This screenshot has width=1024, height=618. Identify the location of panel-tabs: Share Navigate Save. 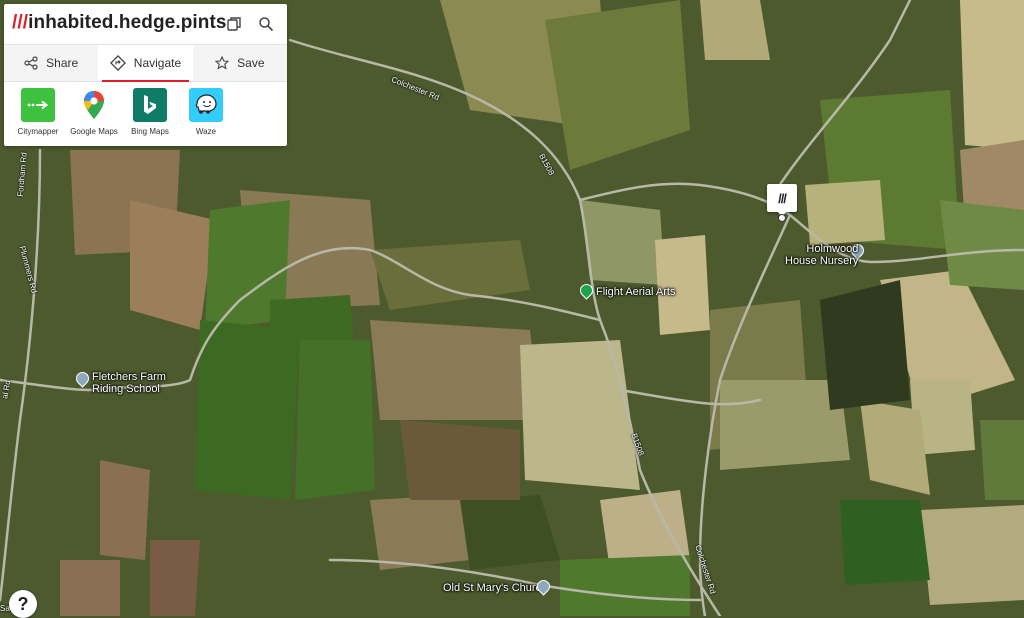
(145, 63).